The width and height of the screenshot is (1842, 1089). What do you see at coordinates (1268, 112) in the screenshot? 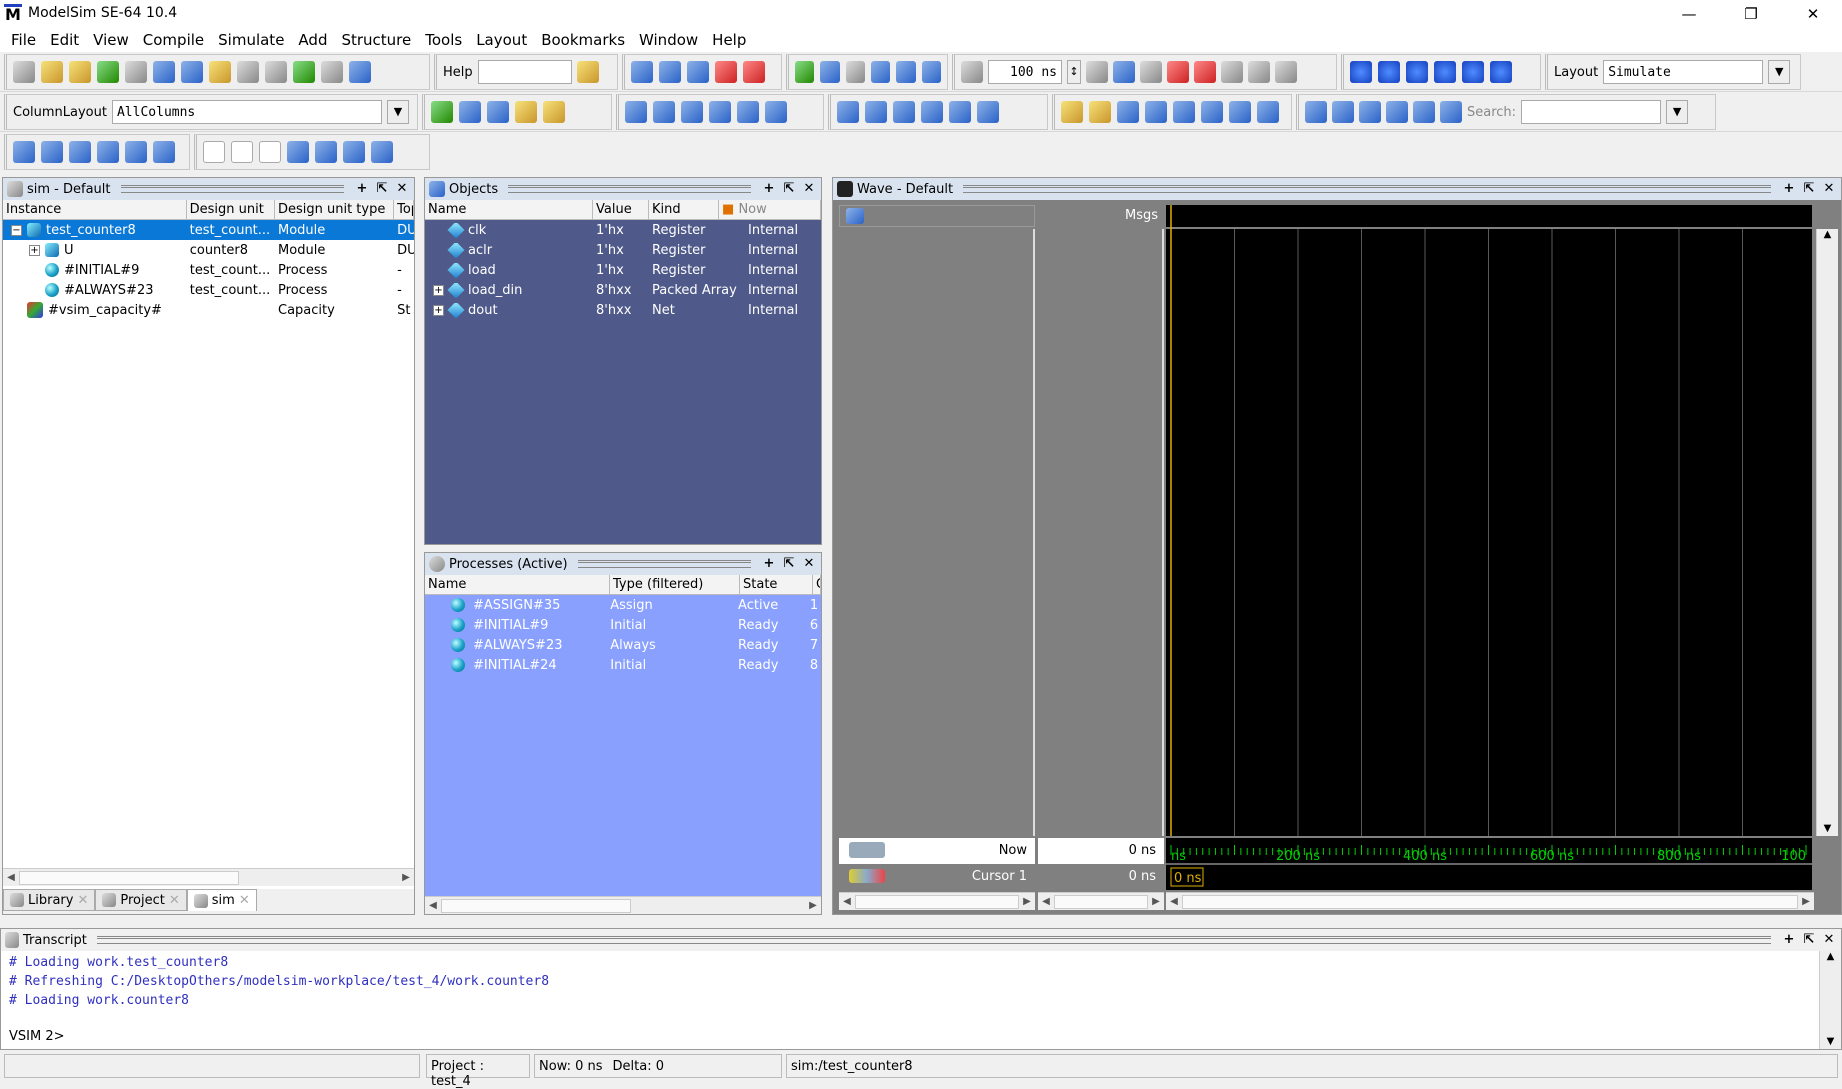
I see `next-rising-icon` at bounding box center [1268, 112].